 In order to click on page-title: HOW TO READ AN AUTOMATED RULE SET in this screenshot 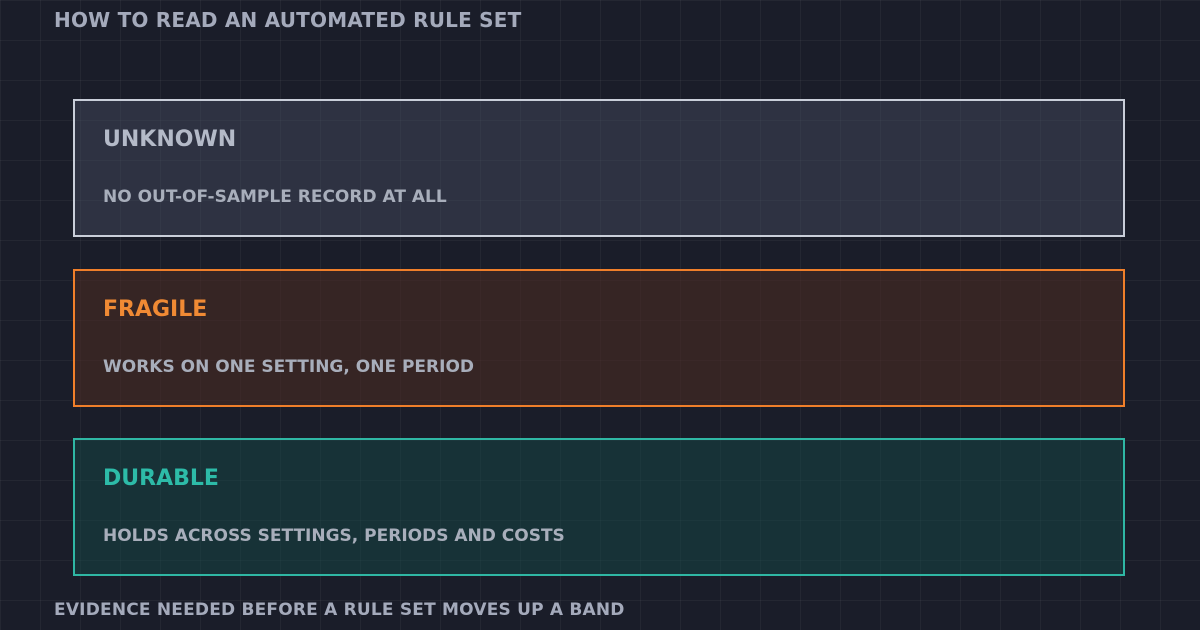, I will do `click(288, 20)`.